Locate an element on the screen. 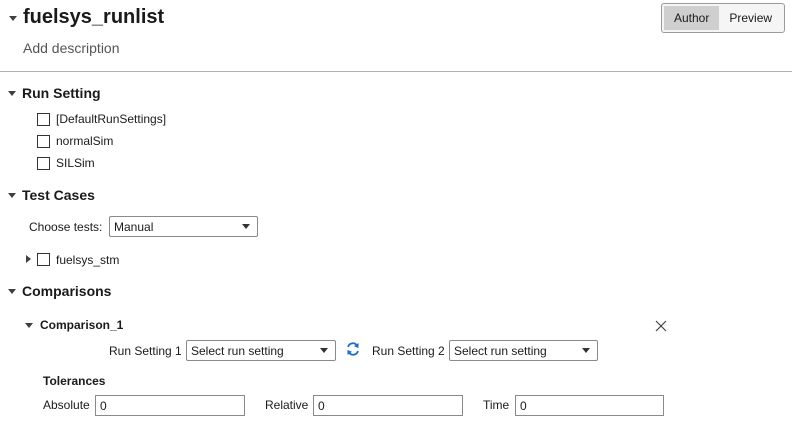  test-case-expand-icon is located at coordinates (28, 259).